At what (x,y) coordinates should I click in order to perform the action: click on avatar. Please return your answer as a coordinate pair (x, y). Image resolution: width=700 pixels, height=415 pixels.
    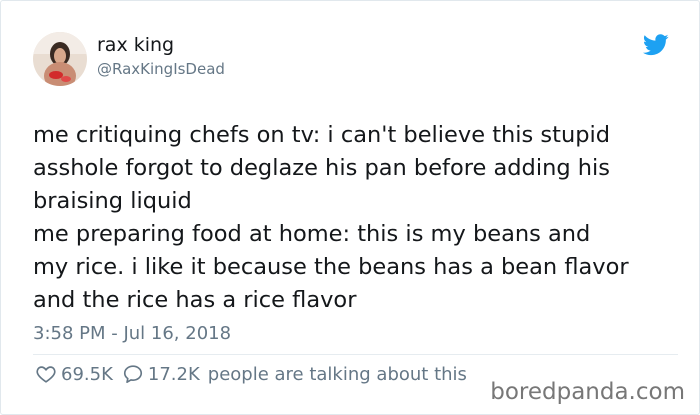
    Looking at the image, I should click on (60, 59).